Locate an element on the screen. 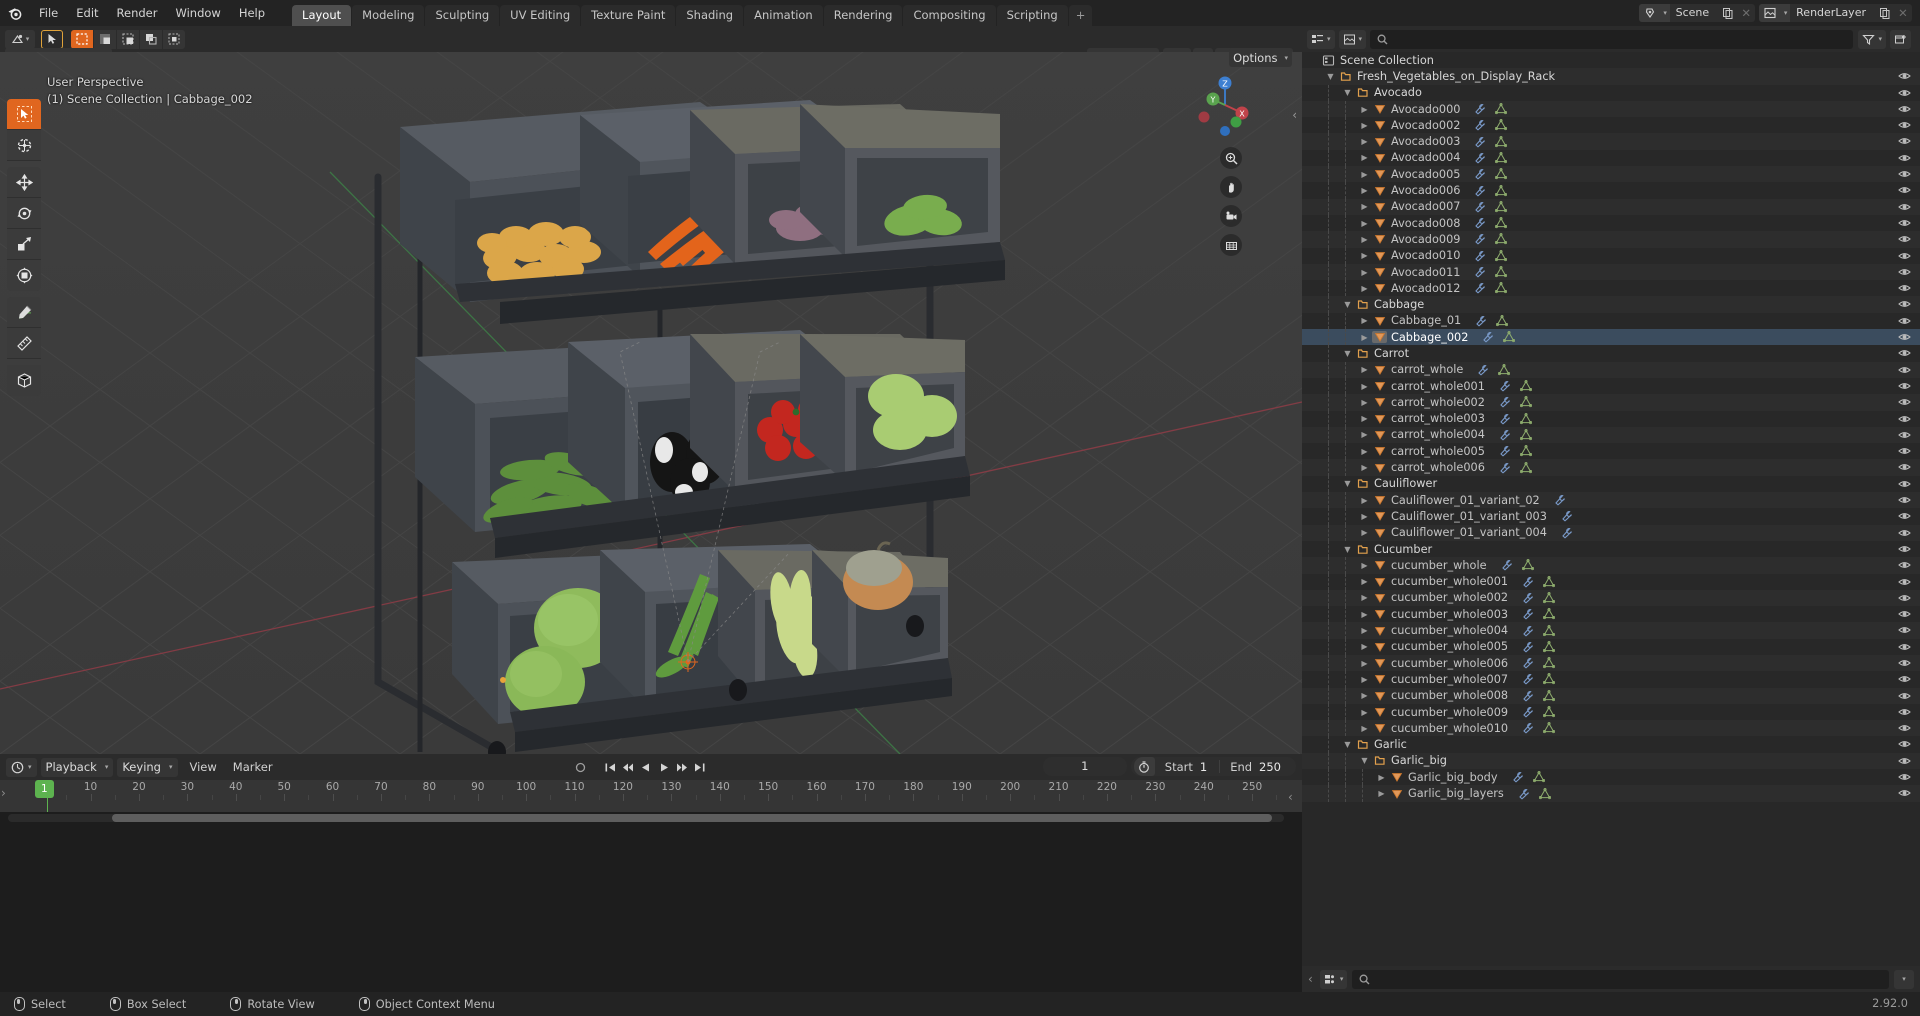 The height and width of the screenshot is (1016, 1920). workspace-tab-scripting: Scripting is located at coordinates (1032, 15).